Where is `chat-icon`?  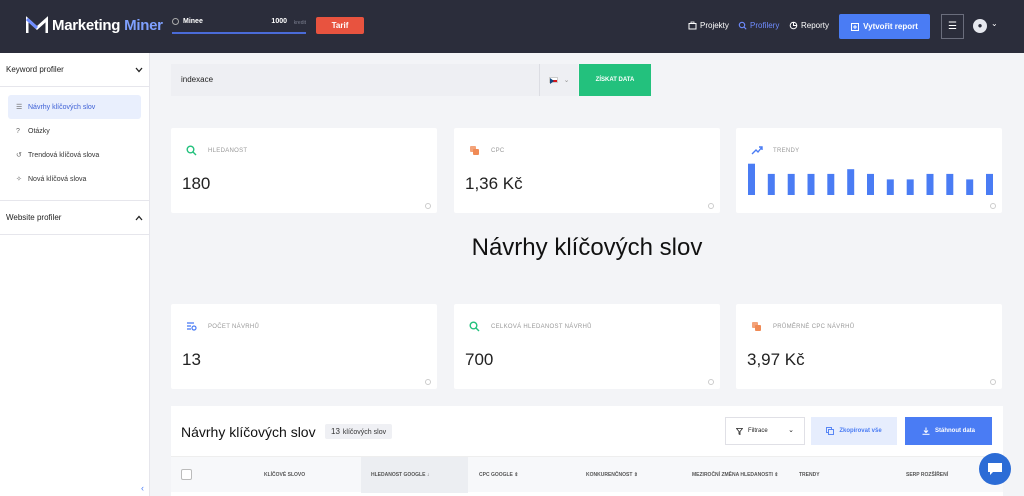
chat-icon is located at coordinates (995, 469).